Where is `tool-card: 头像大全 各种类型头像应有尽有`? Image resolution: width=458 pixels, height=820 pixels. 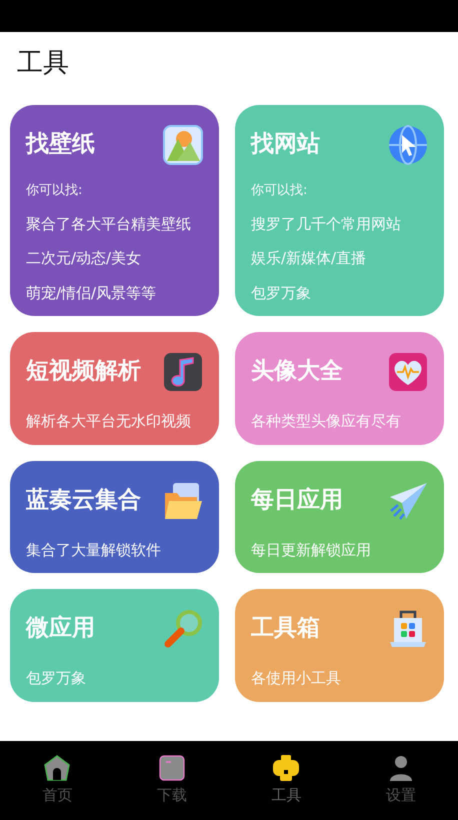
tool-card: 头像大全 各种类型头像应有尽有 is located at coordinates (339, 388).